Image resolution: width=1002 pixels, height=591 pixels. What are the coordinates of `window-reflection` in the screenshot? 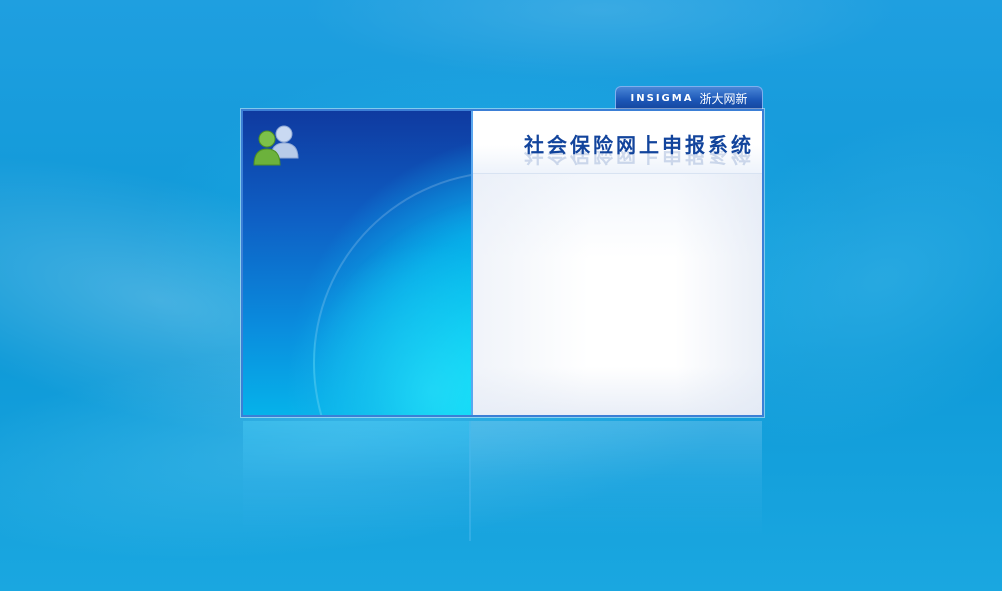 It's located at (502, 481).